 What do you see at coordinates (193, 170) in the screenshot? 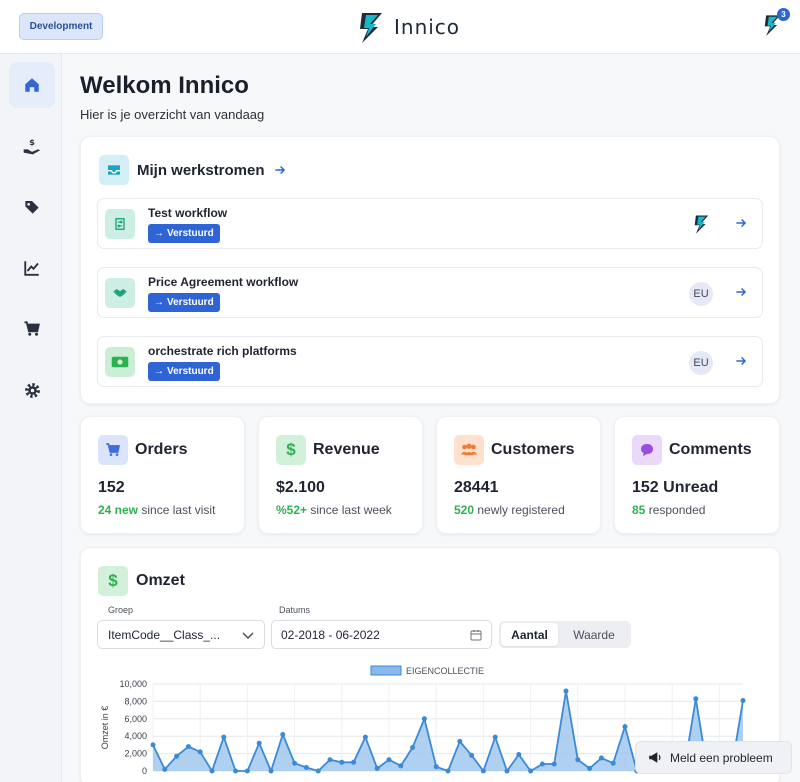
I see `workflows-header: Mijn werkstromen` at bounding box center [193, 170].